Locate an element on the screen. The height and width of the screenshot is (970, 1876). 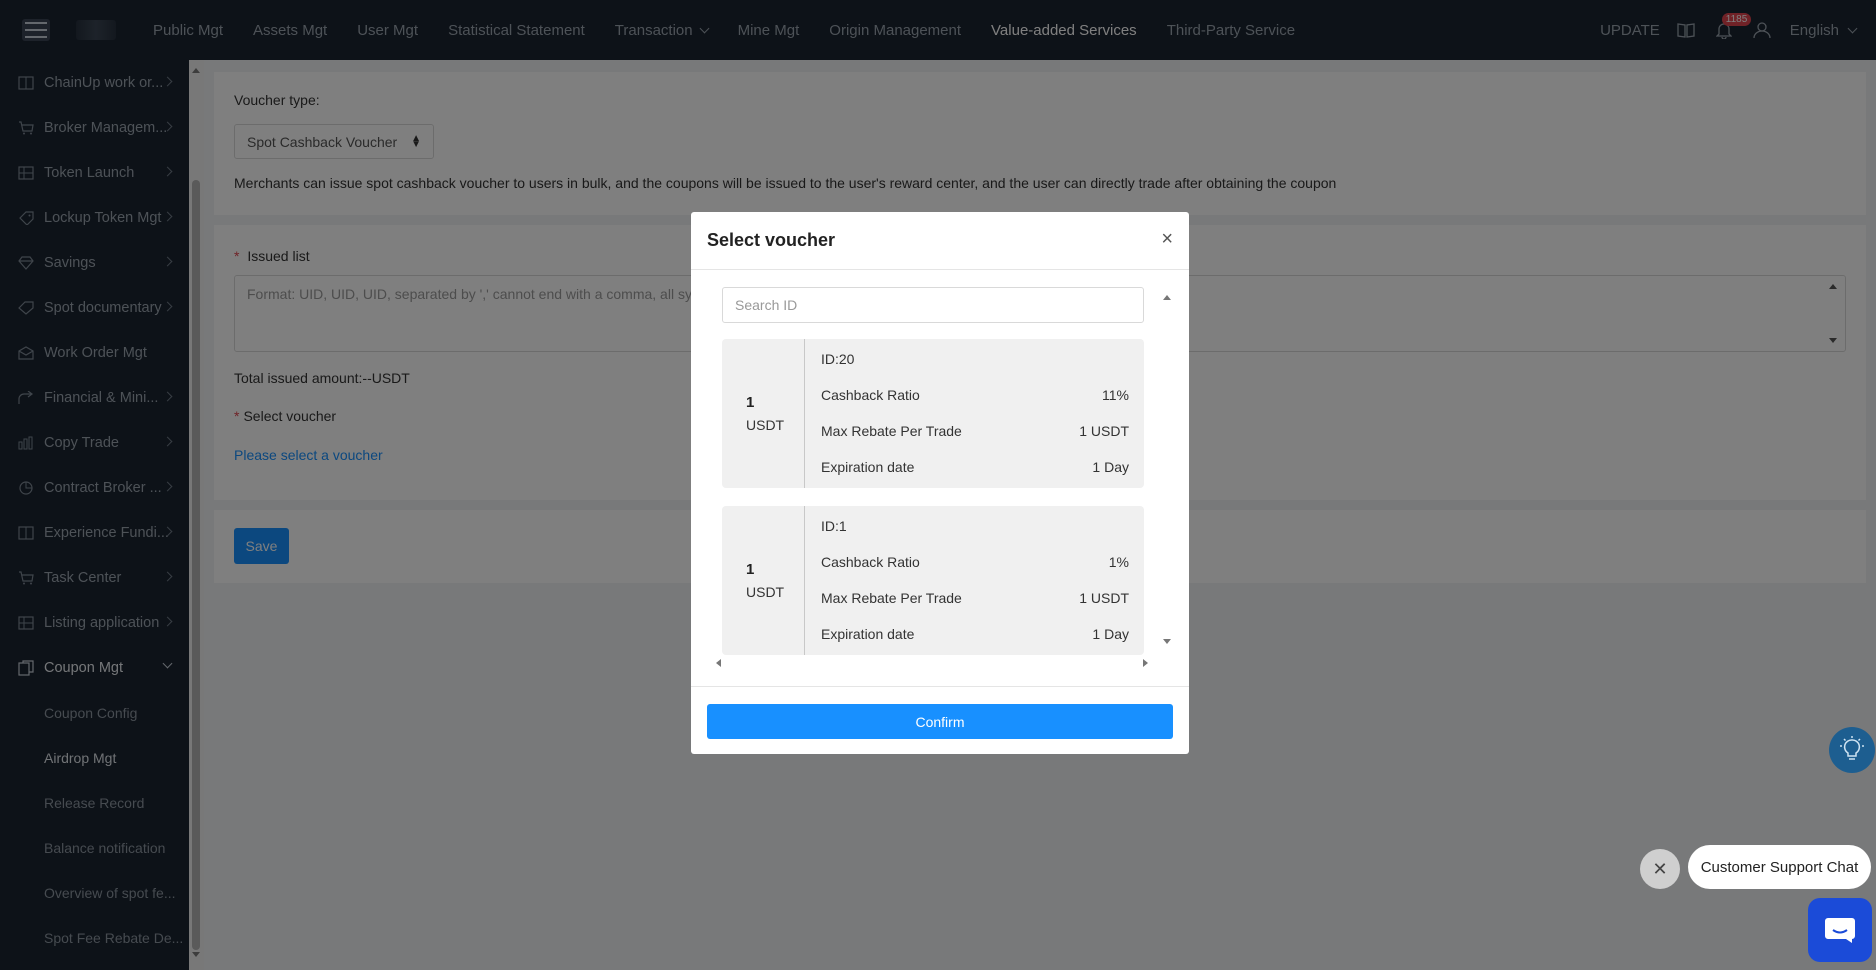
search-placeholder: Search ID is located at coordinates (766, 305).